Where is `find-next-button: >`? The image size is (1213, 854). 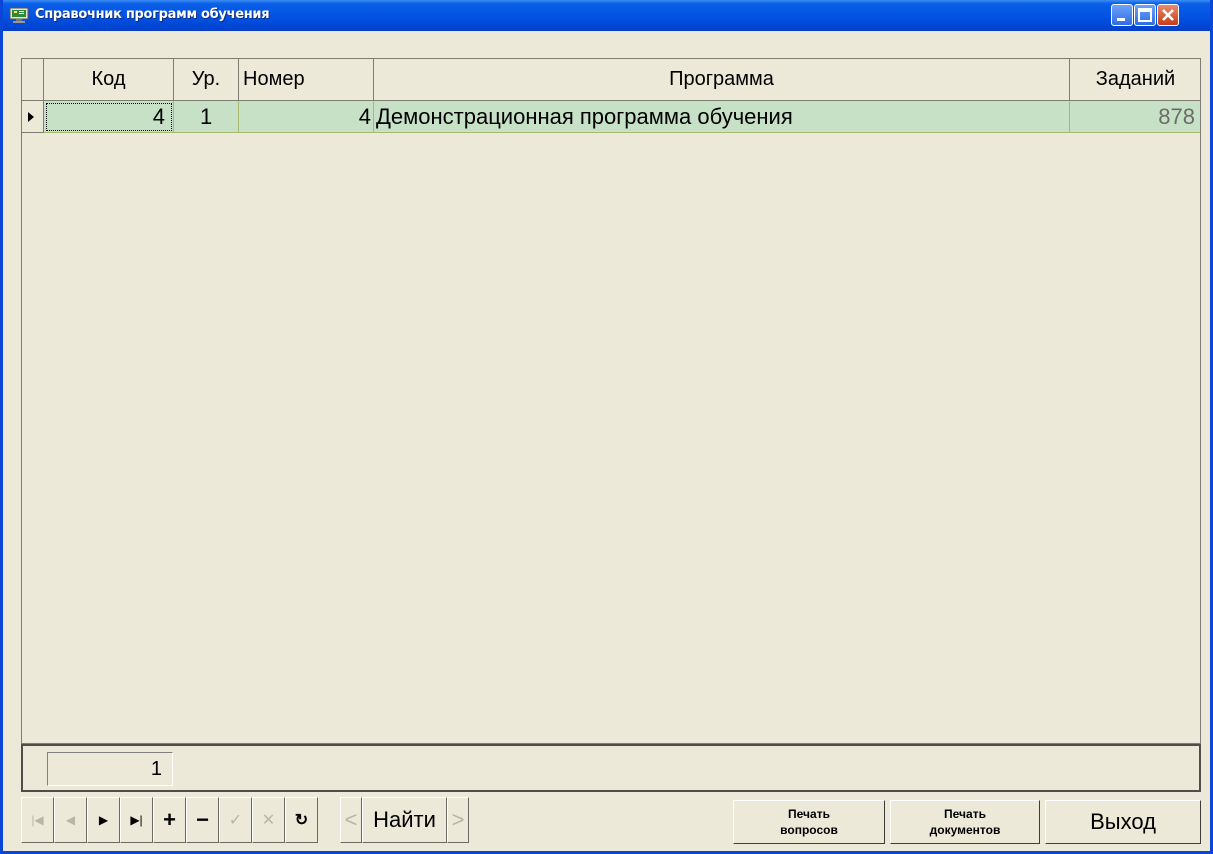 find-next-button: > is located at coordinates (458, 820).